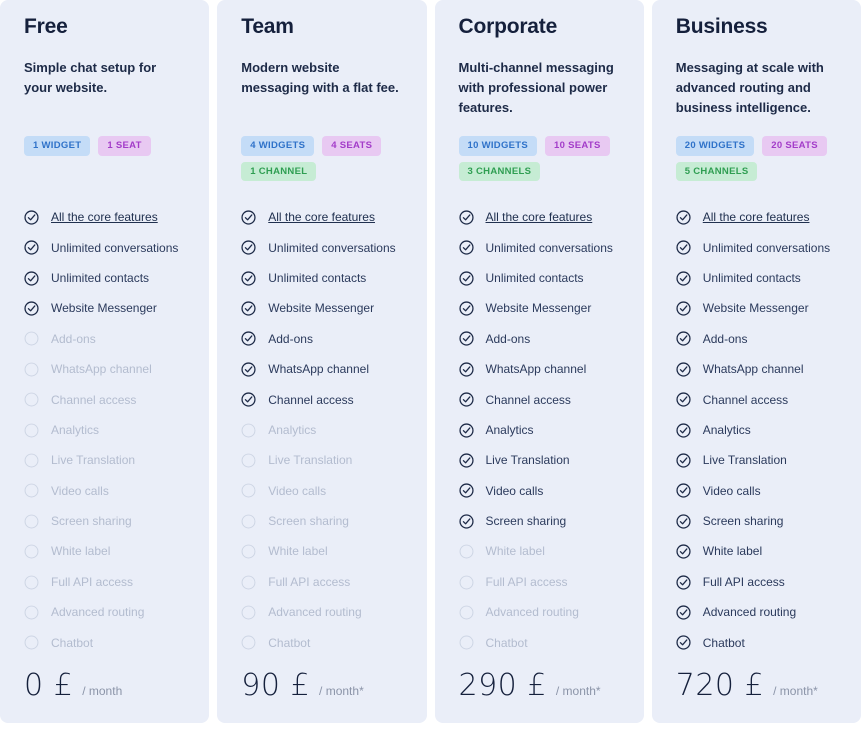  I want to click on badge-channels: 1 CHANNEL, so click(279, 171).